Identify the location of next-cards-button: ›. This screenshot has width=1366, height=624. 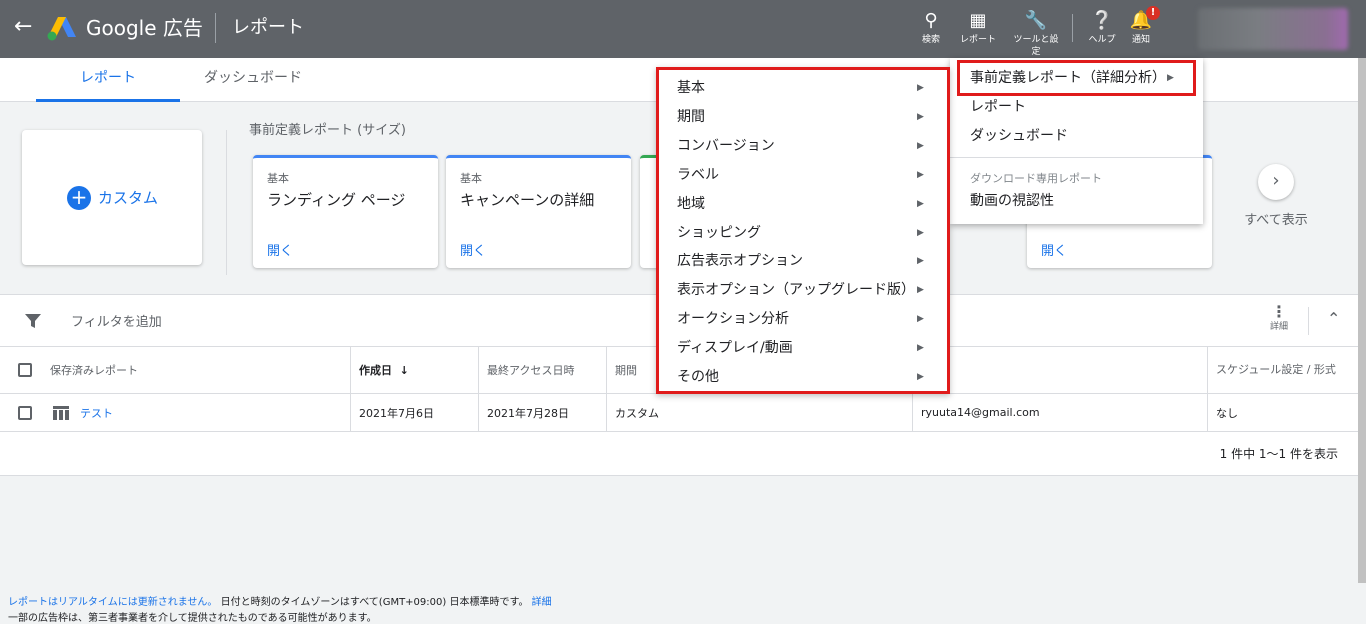
(1276, 182).